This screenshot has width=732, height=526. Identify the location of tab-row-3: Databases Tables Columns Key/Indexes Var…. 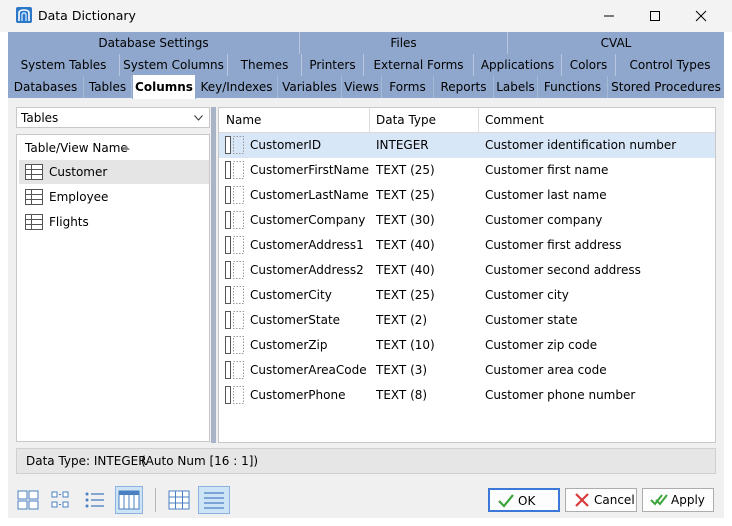
(366, 86).